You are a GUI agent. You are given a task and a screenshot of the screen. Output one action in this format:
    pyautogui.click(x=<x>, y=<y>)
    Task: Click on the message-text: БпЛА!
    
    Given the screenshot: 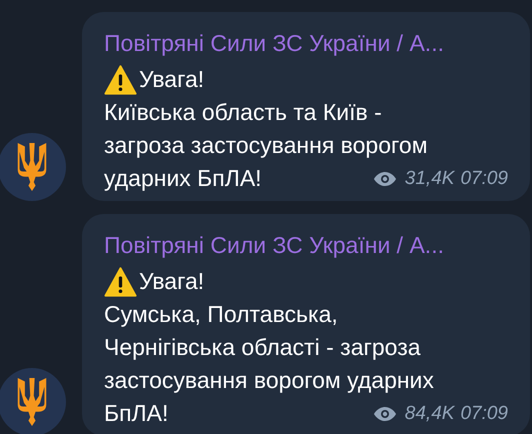 What is the action you would take?
    pyautogui.click(x=136, y=413)
    